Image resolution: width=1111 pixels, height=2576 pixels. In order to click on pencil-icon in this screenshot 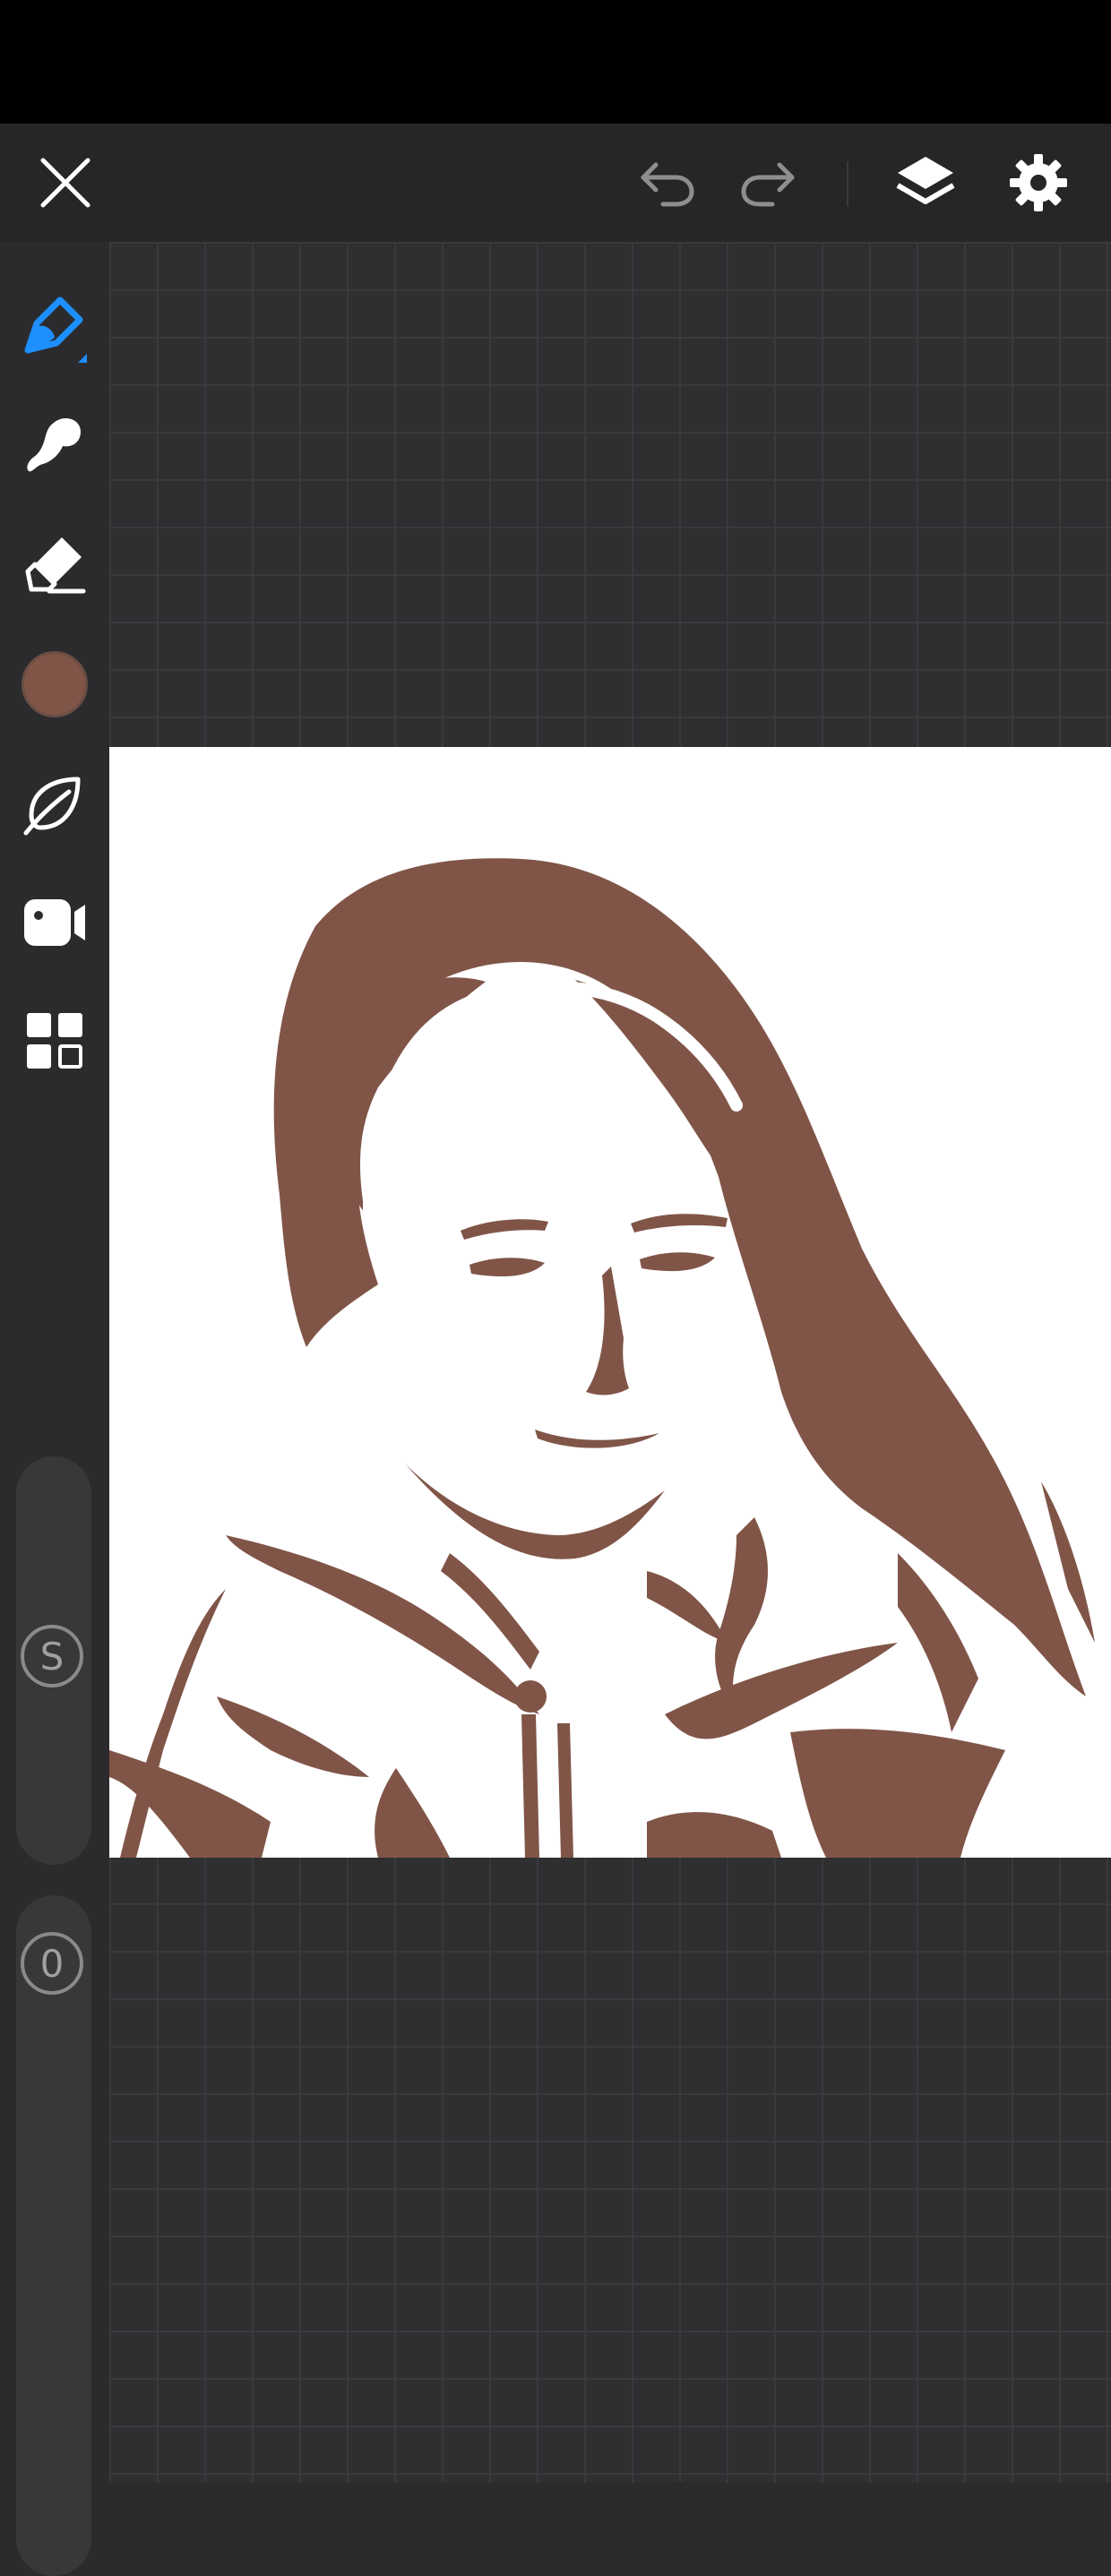, I will do `click(55, 329)`.